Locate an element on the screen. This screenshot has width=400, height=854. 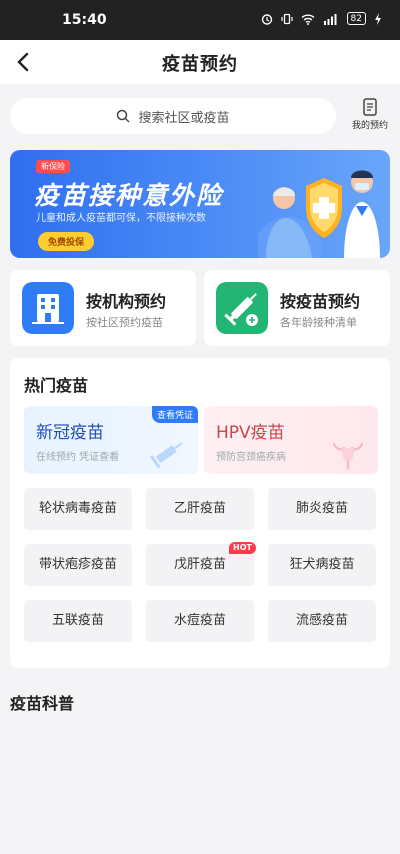
vaccine-button-hepatitis-e: 戊肝疫苗 HOT is located at coordinates (201, 564).